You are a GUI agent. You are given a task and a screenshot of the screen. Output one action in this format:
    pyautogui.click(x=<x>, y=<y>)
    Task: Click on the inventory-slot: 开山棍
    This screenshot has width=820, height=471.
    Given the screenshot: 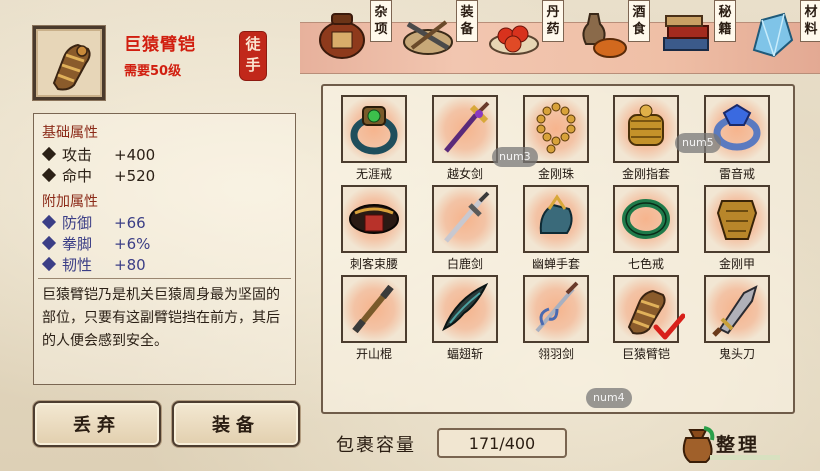 What is the action you would take?
    pyautogui.click(x=374, y=319)
    